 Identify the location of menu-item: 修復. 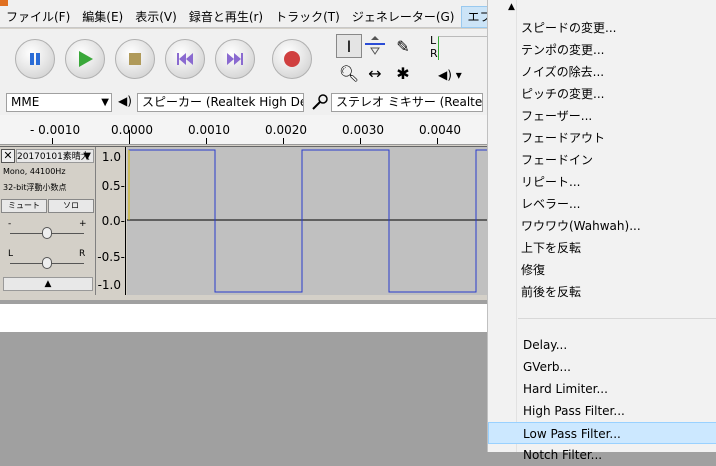
(602, 270).